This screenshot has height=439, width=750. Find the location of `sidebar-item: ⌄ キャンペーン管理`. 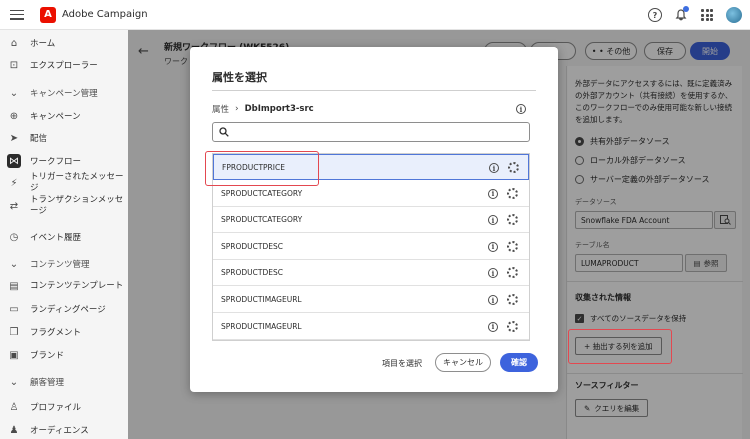

sidebar-item: ⌄ キャンペーン管理 is located at coordinates (64, 93).